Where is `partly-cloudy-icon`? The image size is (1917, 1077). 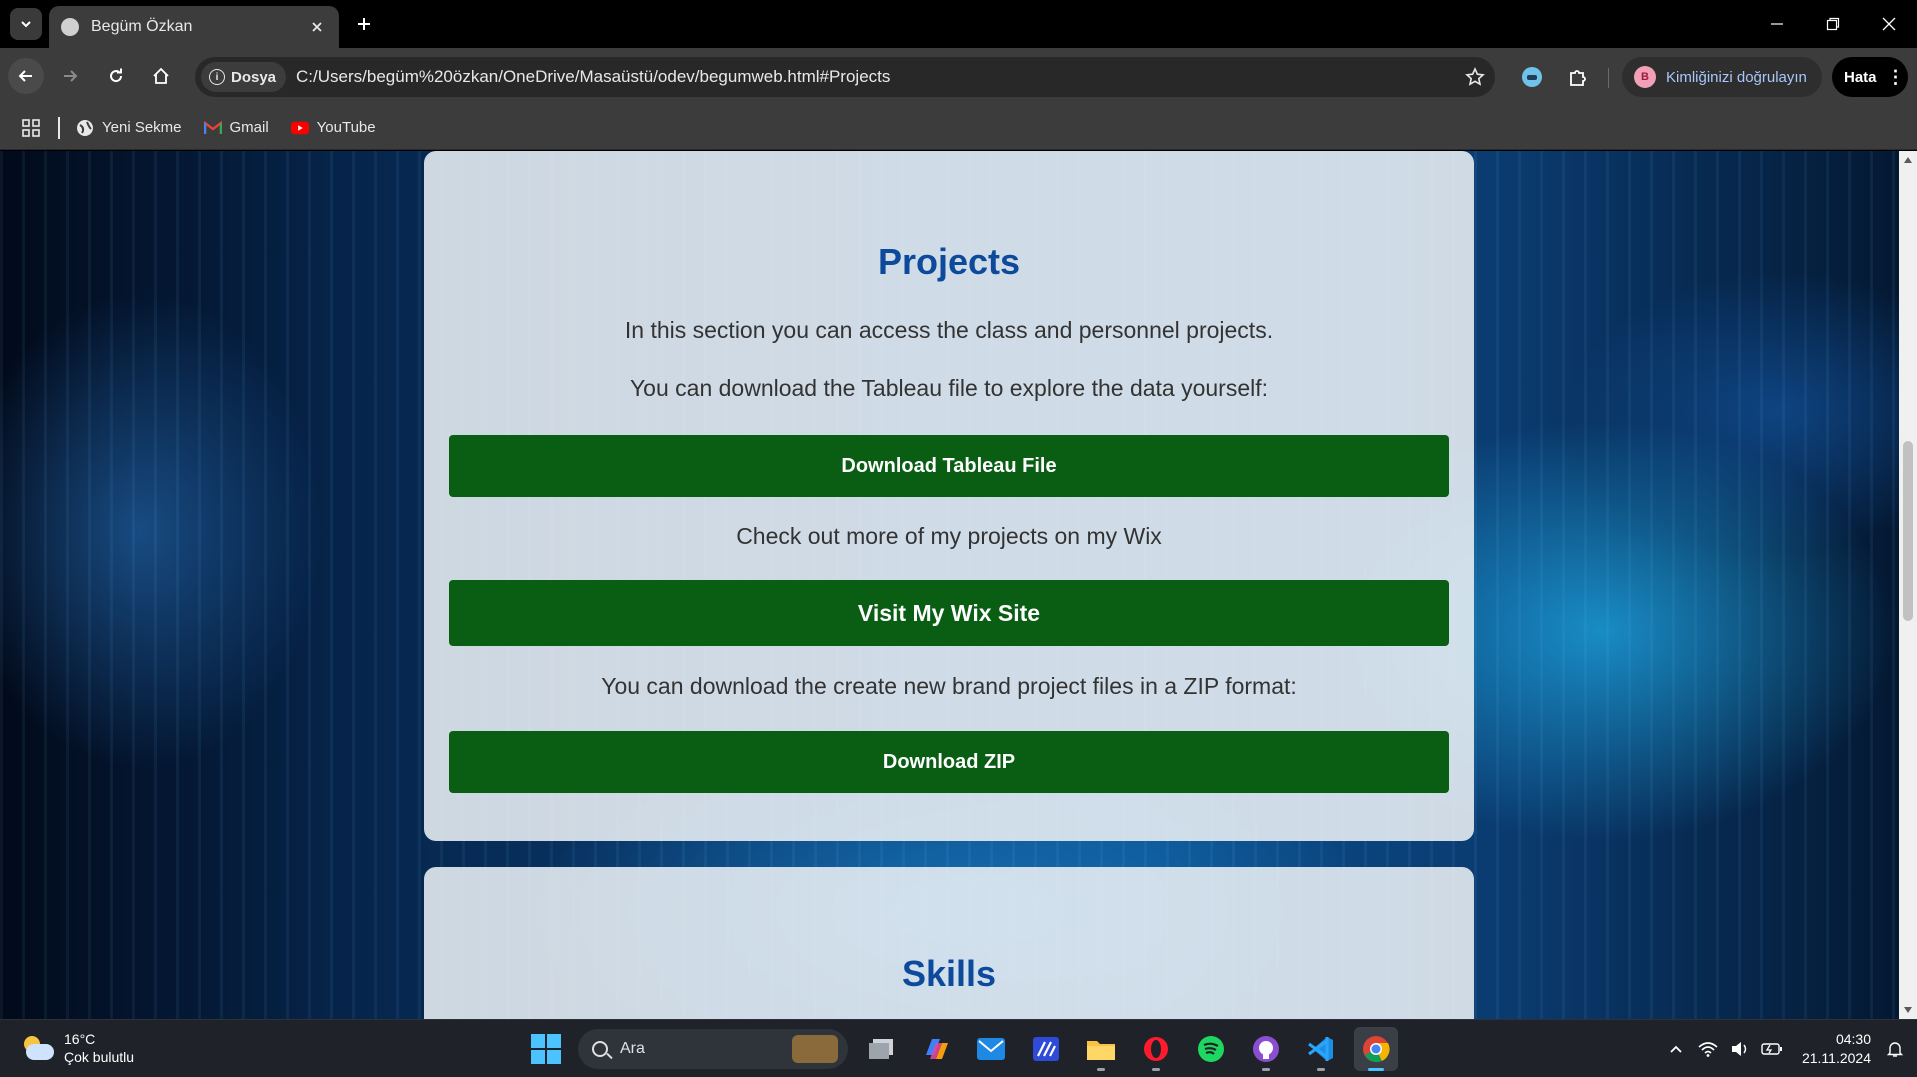 partly-cloudy-icon is located at coordinates (37, 1048).